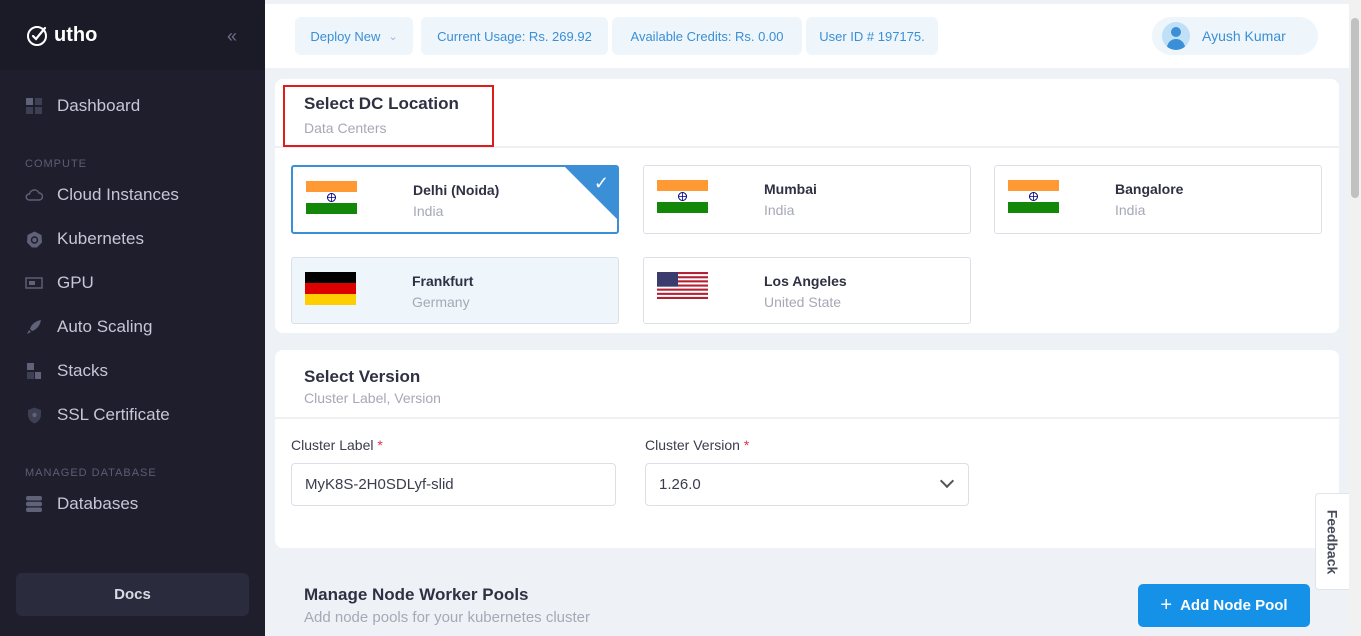 The image size is (1361, 636). I want to click on cluster-version-label: Cluster Version *, so click(697, 445).